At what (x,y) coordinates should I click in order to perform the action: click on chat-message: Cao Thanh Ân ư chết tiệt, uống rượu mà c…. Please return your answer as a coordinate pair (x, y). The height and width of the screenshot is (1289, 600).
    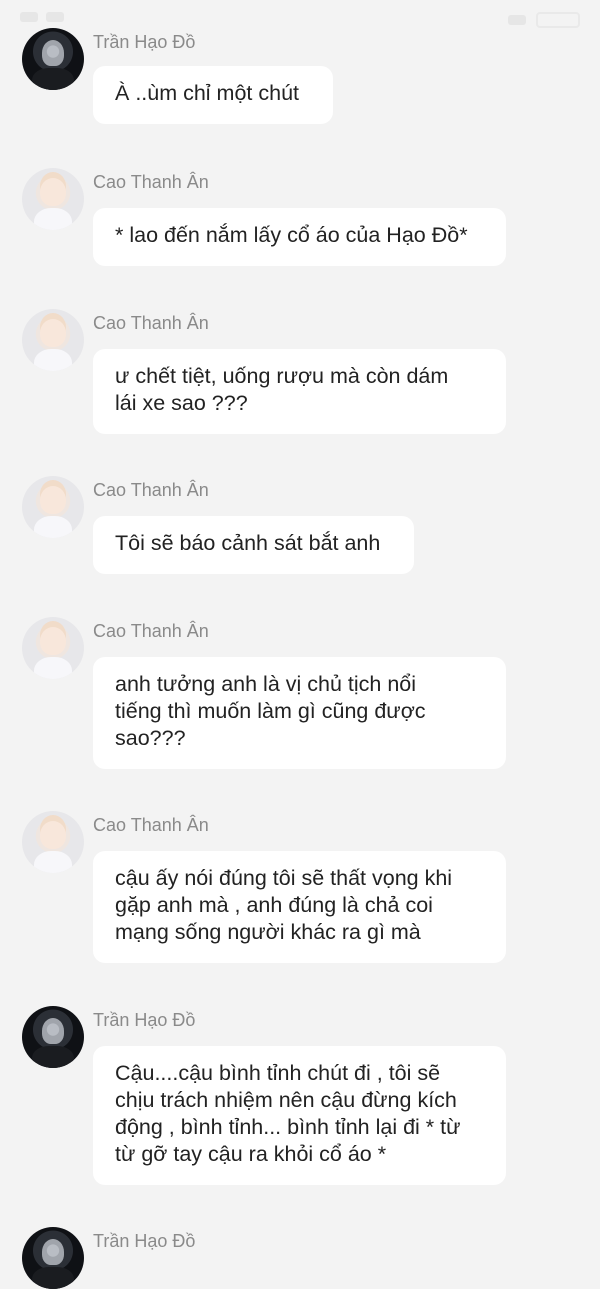
    Looking at the image, I should click on (300, 371).